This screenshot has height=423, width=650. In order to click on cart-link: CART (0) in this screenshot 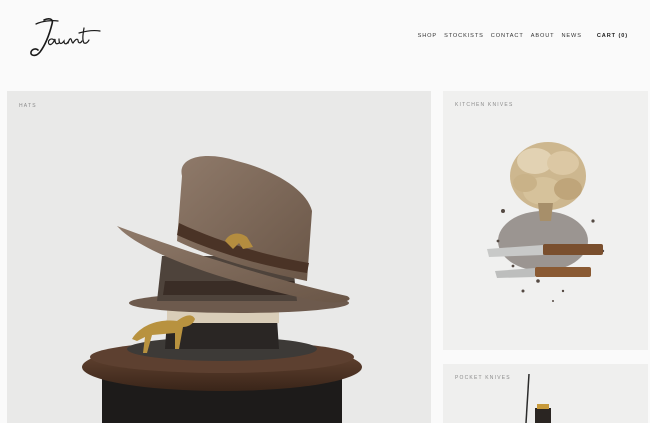, I will do `click(612, 36)`.